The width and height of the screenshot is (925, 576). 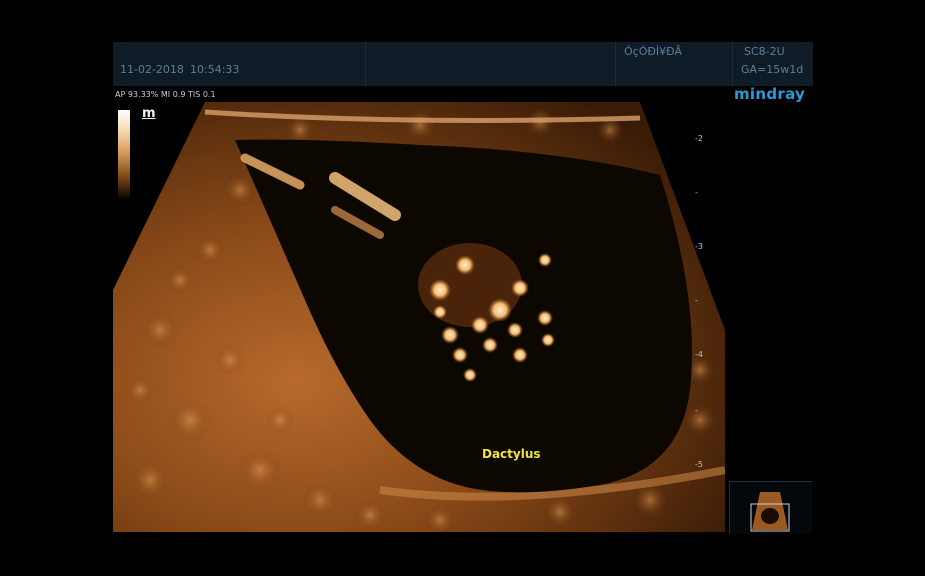 What do you see at coordinates (165, 94) in the screenshot?
I see `acoustic-params: AP 93.33% MI 0.9 TIS 0.1` at bounding box center [165, 94].